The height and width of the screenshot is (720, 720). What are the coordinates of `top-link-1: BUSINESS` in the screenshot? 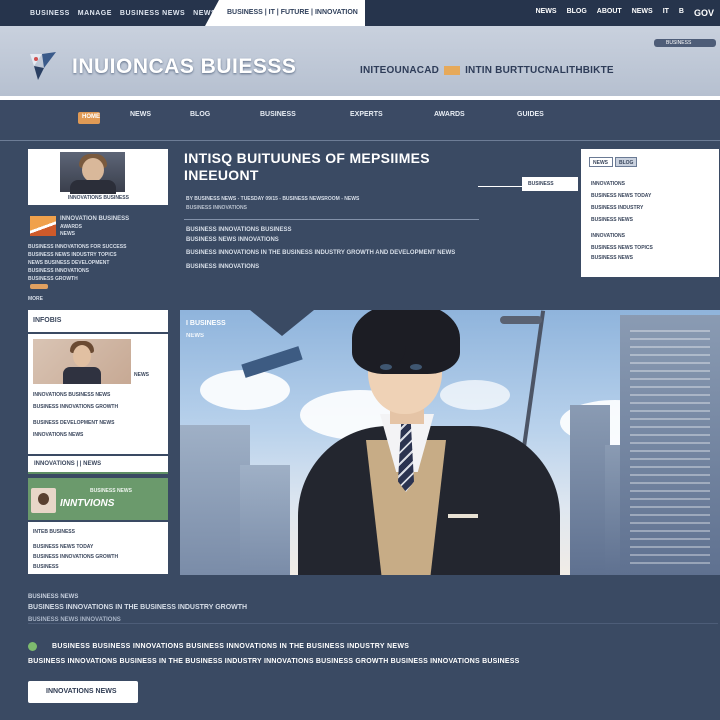 It's located at (50, 13).